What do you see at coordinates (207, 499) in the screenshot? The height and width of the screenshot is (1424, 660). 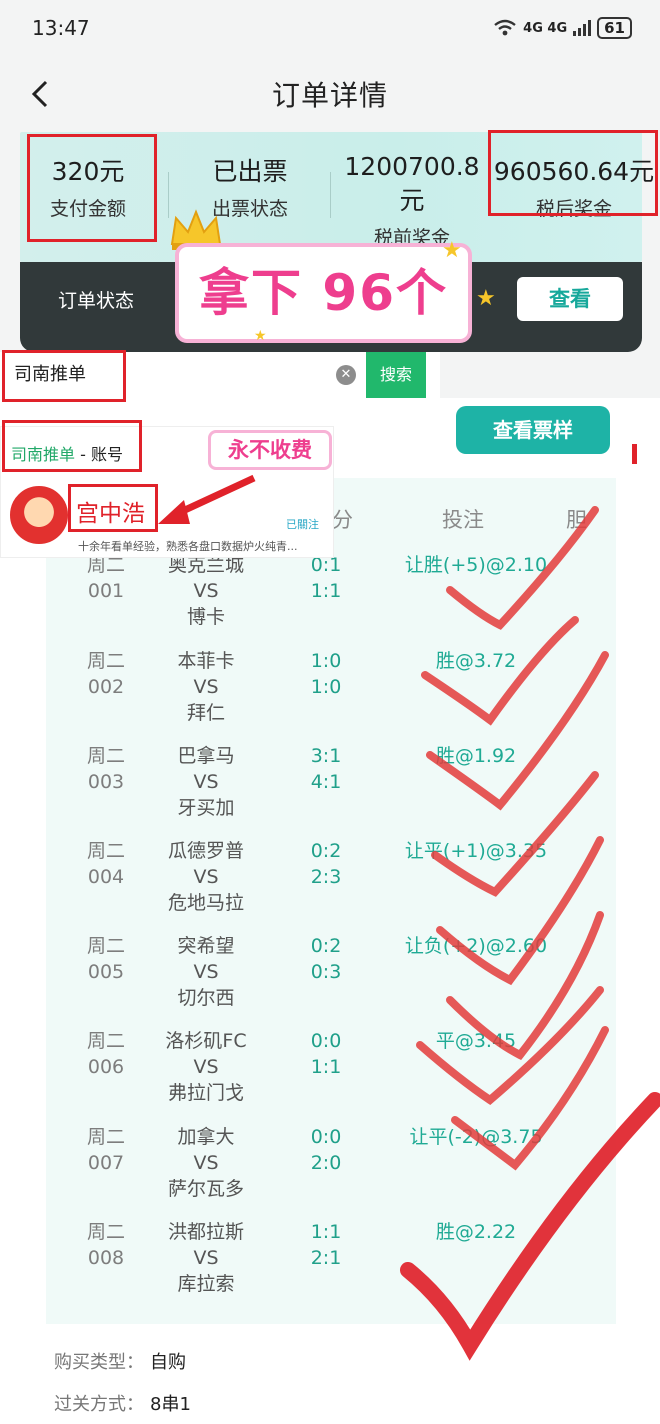 I see `arrow-icon` at bounding box center [207, 499].